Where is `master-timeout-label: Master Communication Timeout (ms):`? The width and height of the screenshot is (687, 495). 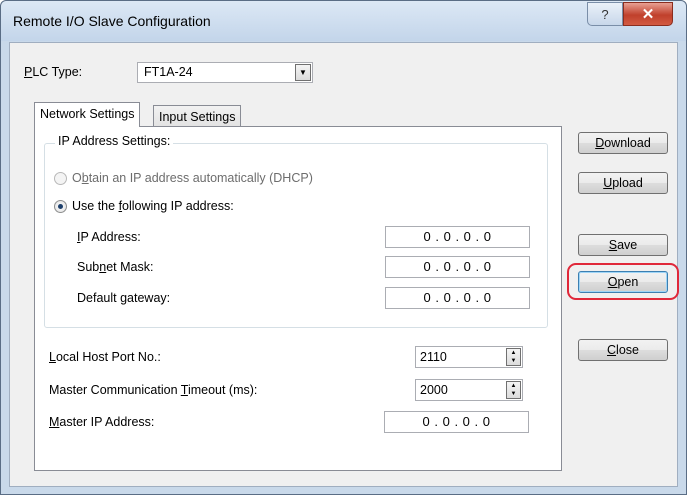 master-timeout-label: Master Communication Timeout (ms): is located at coordinates (153, 390).